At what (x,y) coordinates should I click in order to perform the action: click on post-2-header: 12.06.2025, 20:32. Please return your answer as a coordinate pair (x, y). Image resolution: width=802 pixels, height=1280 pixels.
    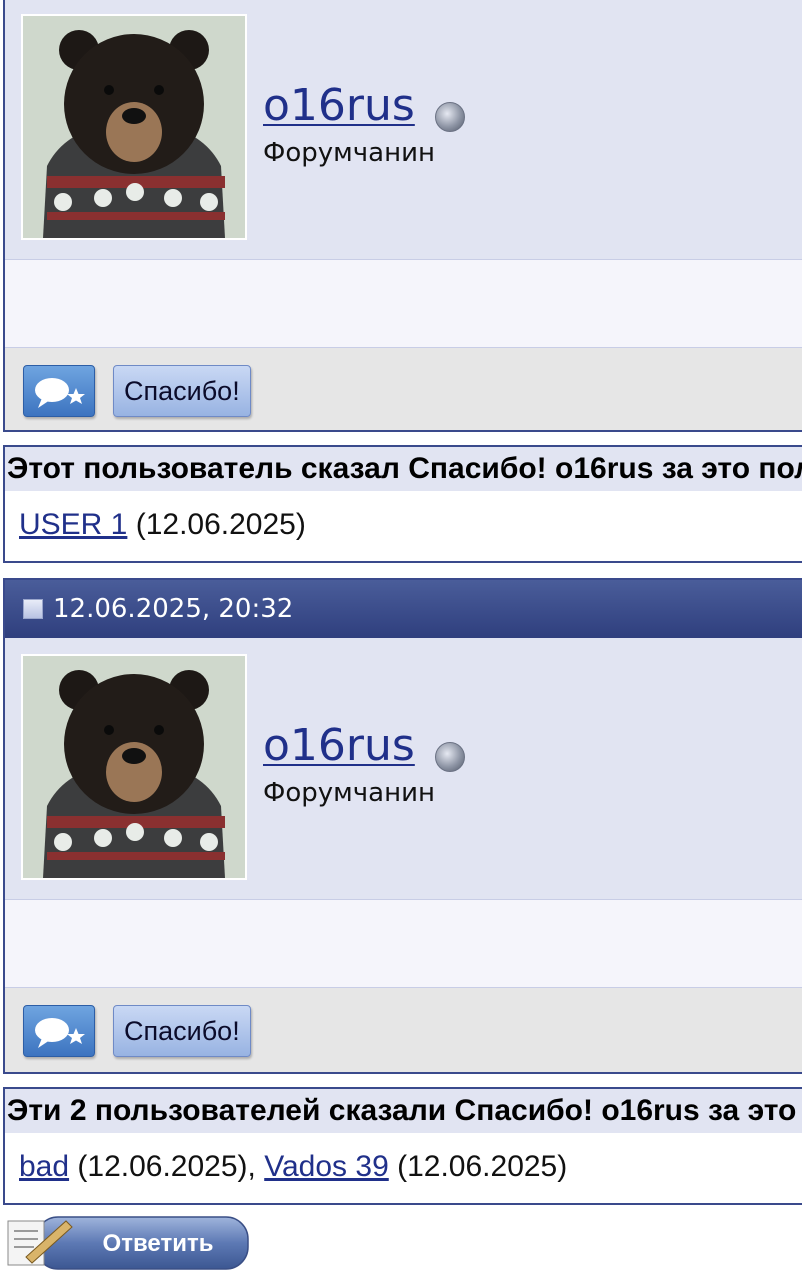
    Looking at the image, I should click on (403, 609).